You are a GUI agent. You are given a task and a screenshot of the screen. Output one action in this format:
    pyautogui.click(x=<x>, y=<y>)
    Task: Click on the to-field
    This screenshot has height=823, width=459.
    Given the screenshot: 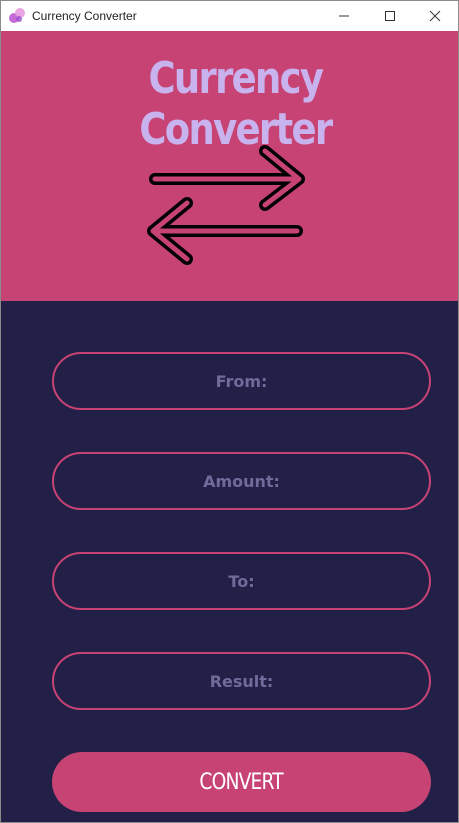 What is the action you would take?
    pyautogui.click(x=241, y=581)
    